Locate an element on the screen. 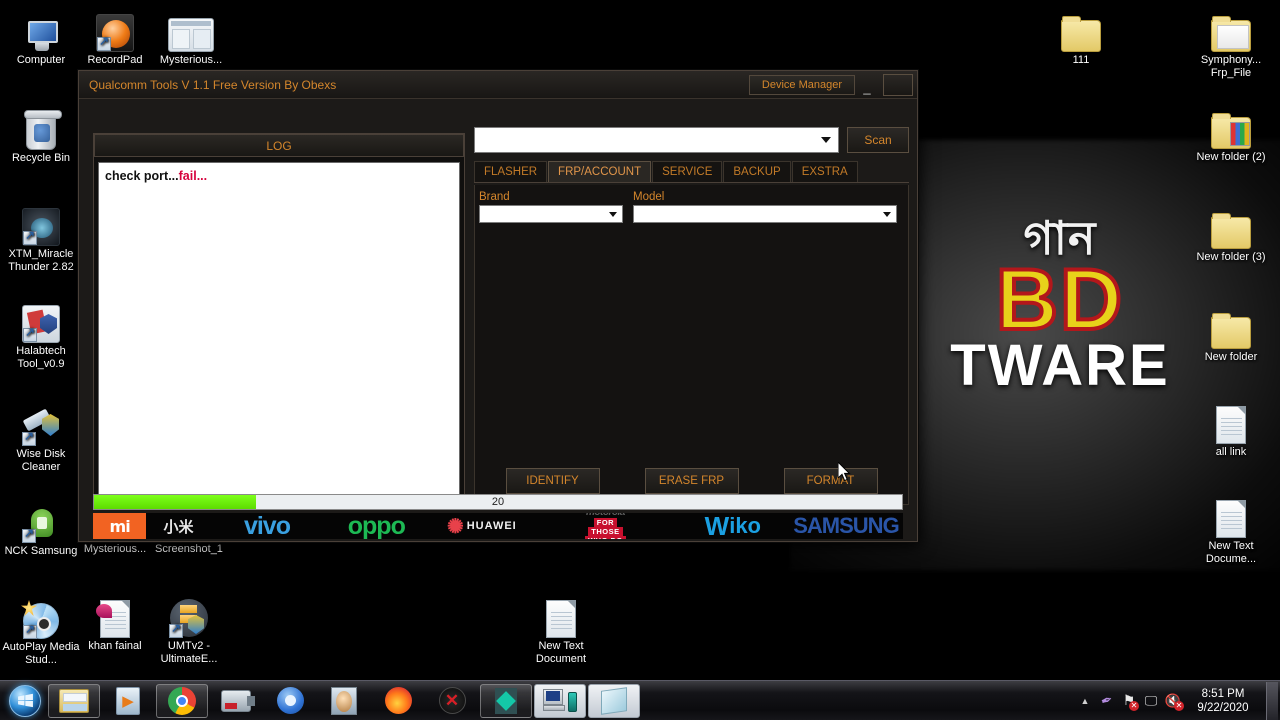 This screenshot has width=1280, height=720. taskbar-teal-diamond-app is located at coordinates (506, 700).